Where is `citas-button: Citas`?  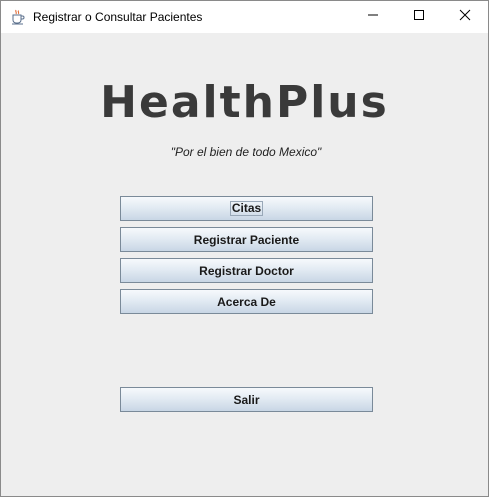
citas-button: Citas is located at coordinates (246, 208).